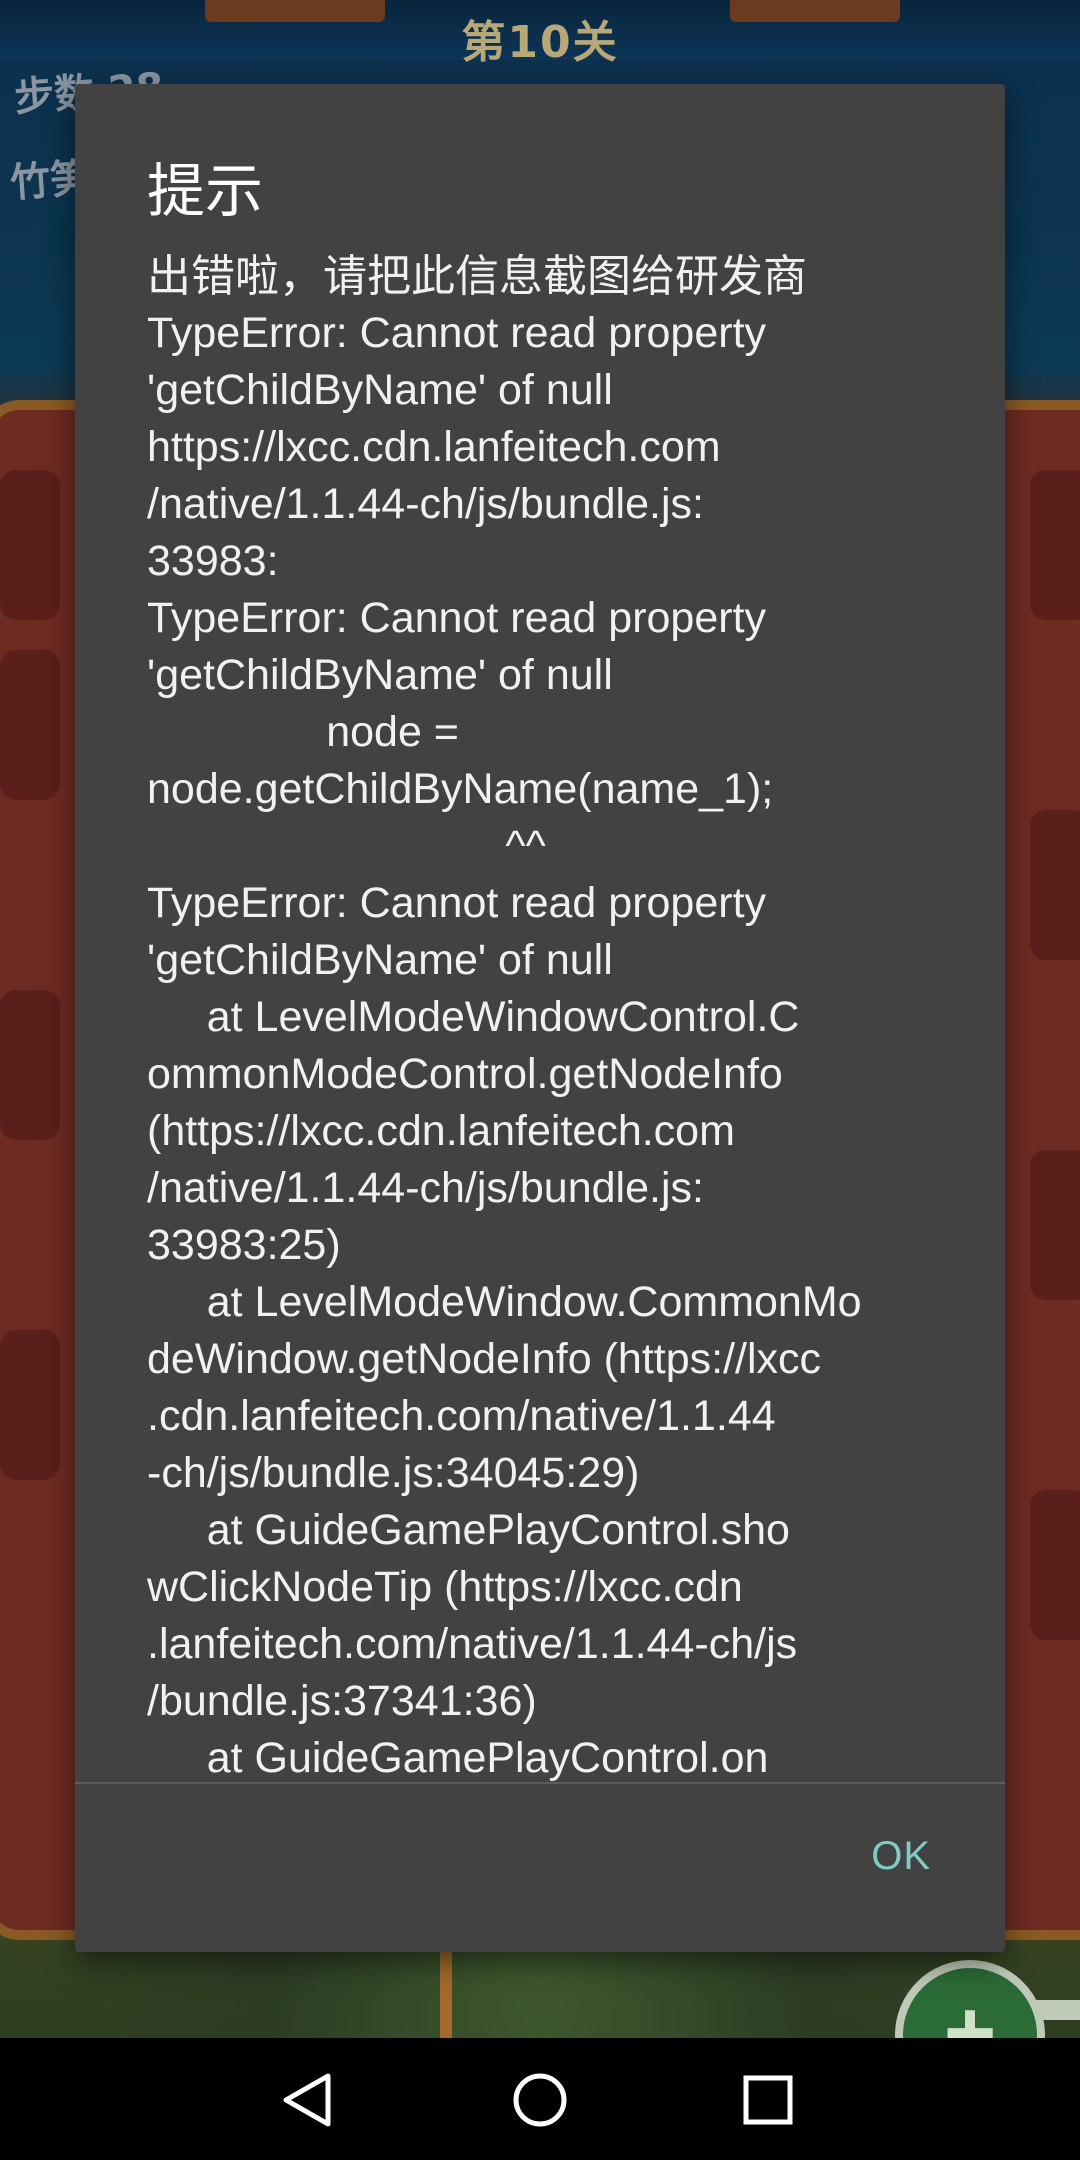 Image resolution: width=1080 pixels, height=2160 pixels. I want to click on dialog-title: 提示, so click(205, 191).